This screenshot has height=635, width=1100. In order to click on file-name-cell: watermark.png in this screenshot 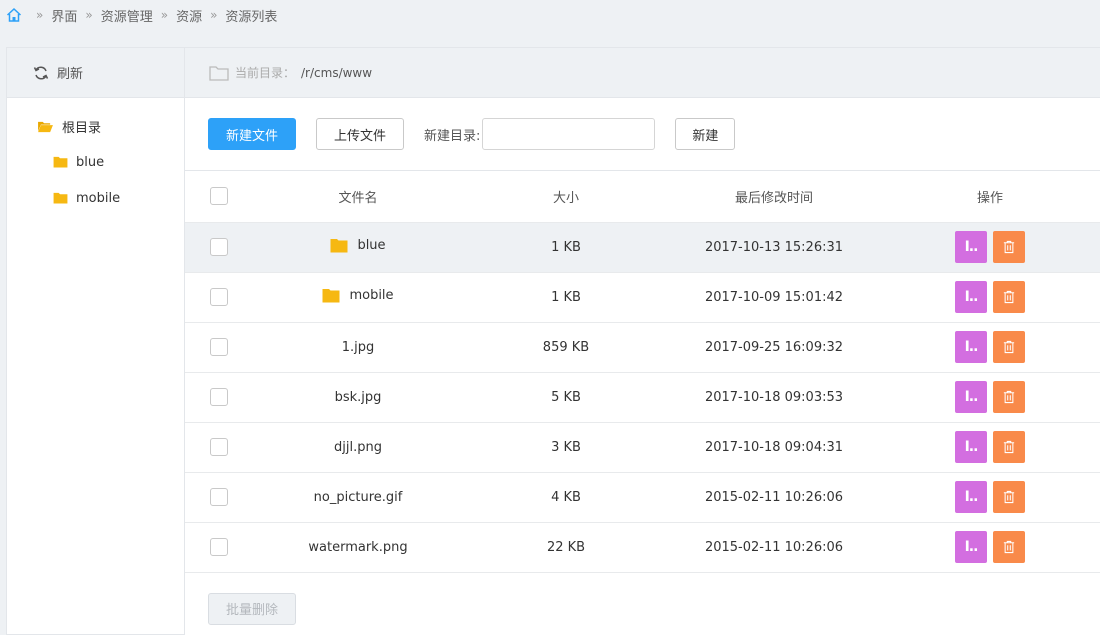, I will do `click(358, 547)`.